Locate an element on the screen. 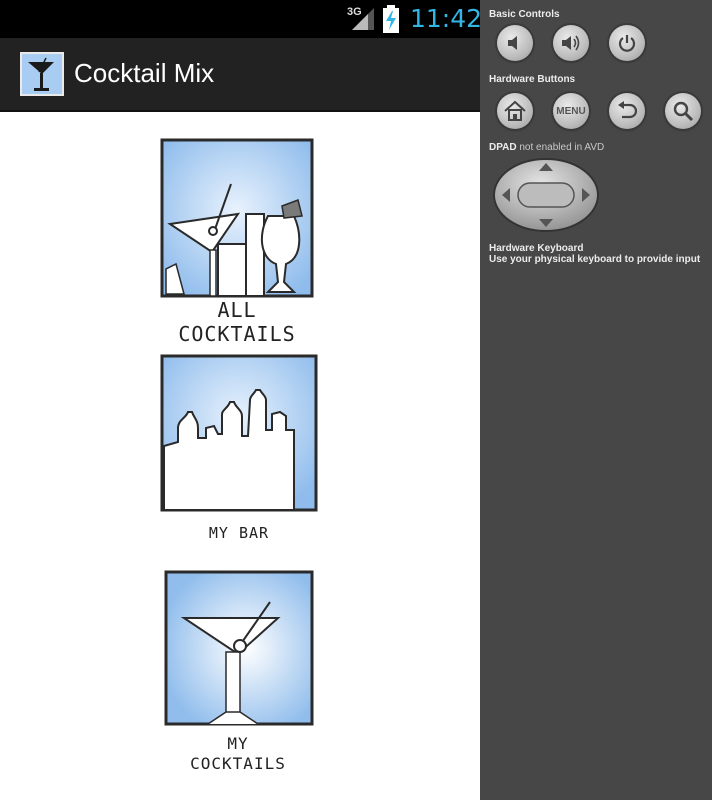 The width and height of the screenshot is (712, 800). home-icon is located at coordinates (515, 110).